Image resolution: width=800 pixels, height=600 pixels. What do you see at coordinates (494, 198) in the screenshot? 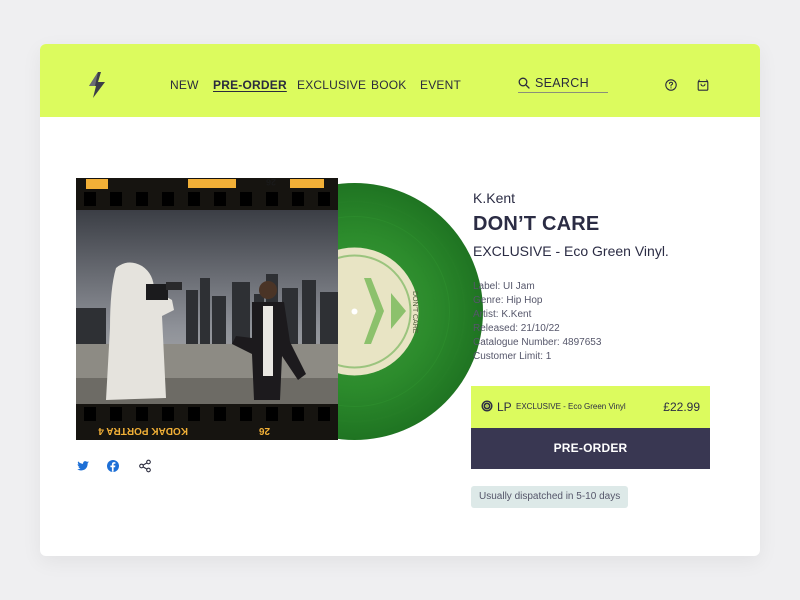
I see `artist-name: K.Kent` at bounding box center [494, 198].